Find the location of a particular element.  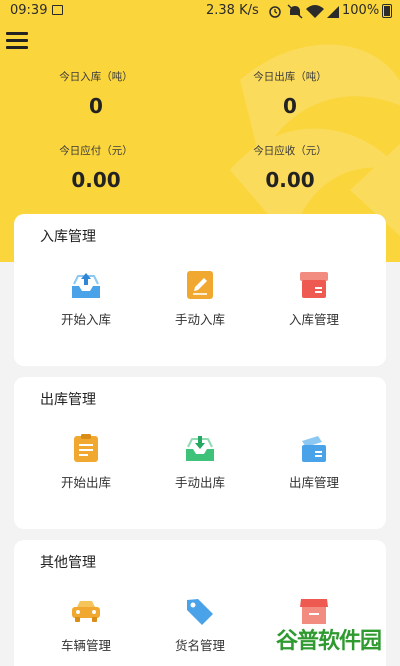

clipboard-icon is located at coordinates (86, 448).